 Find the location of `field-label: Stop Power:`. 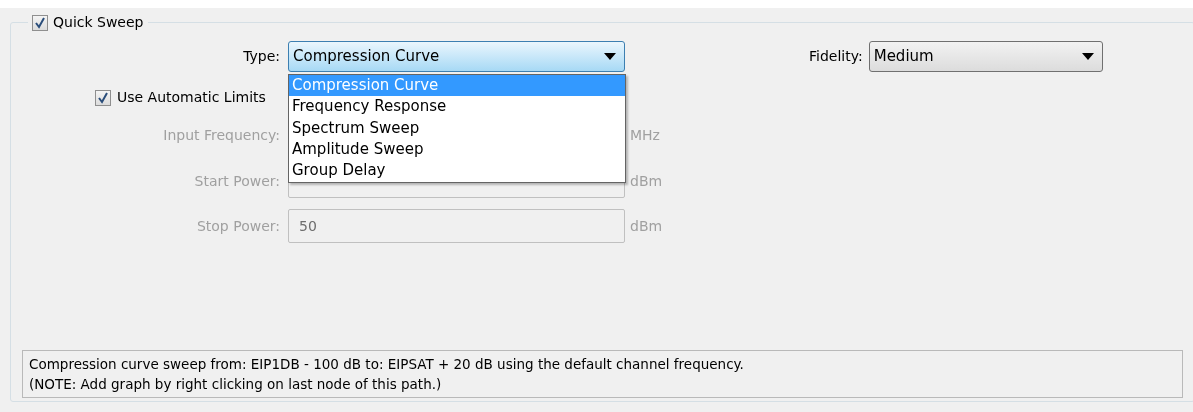

field-label: Stop Power: is located at coordinates (238, 226).